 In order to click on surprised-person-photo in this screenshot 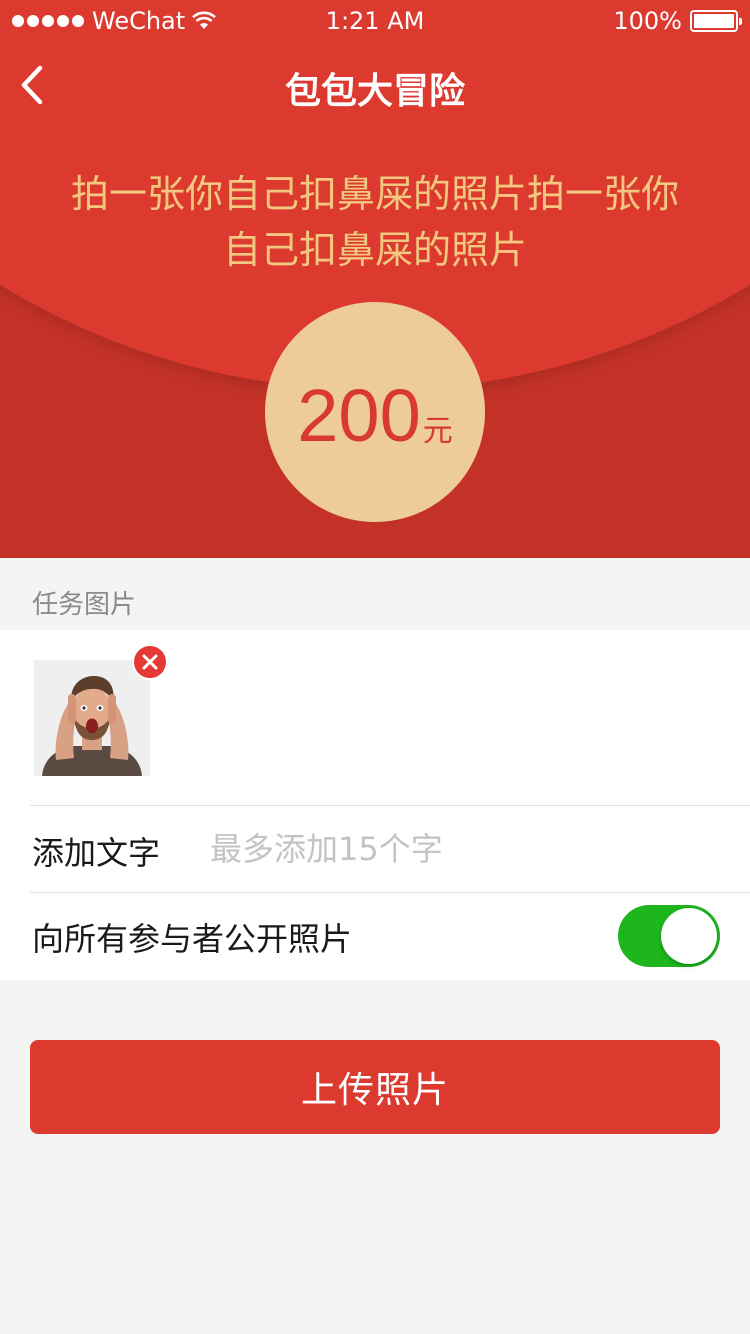, I will do `click(92, 718)`.